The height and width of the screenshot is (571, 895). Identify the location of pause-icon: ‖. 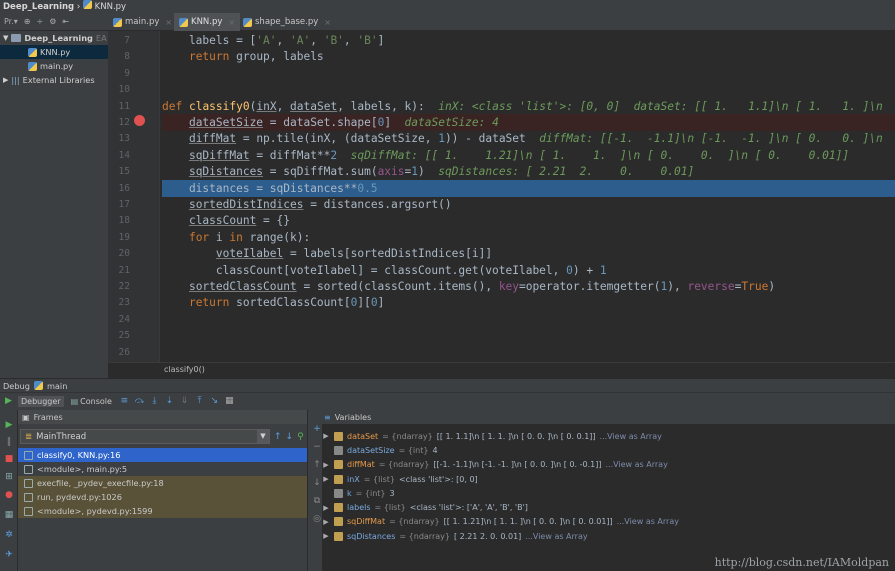
(9, 442).